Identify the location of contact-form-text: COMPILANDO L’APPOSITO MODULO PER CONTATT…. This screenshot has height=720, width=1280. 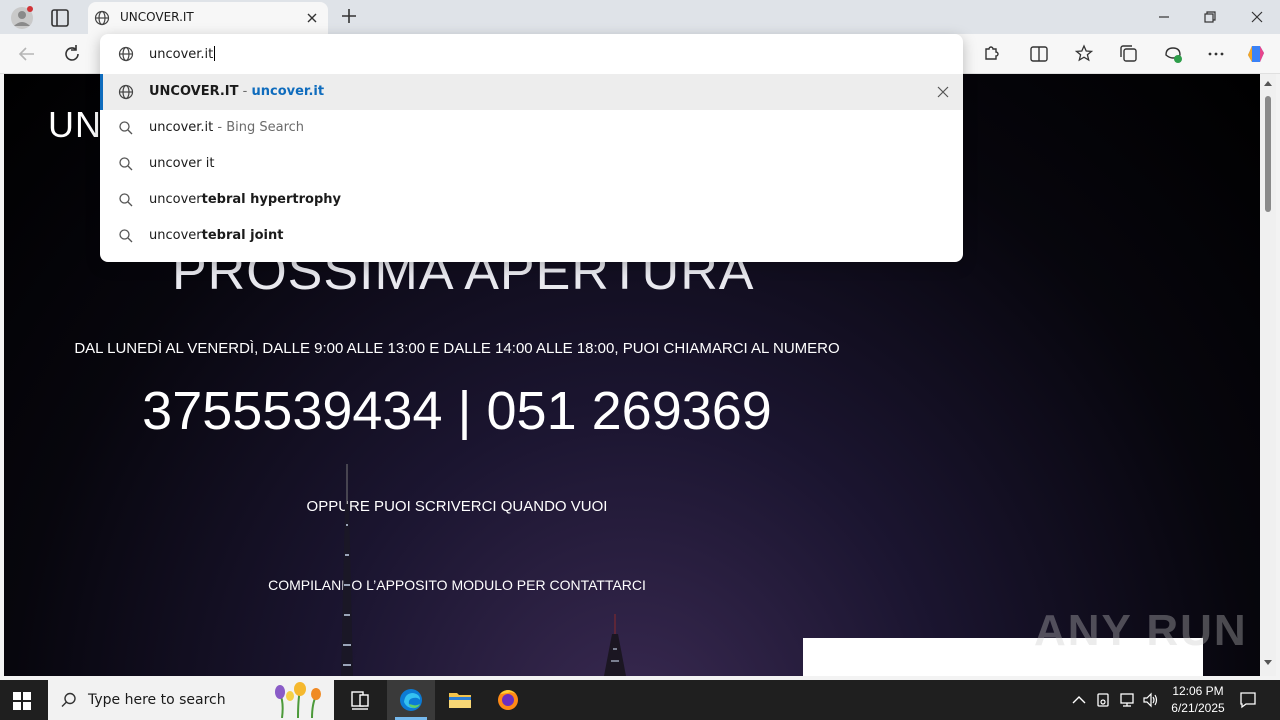
(457, 585).